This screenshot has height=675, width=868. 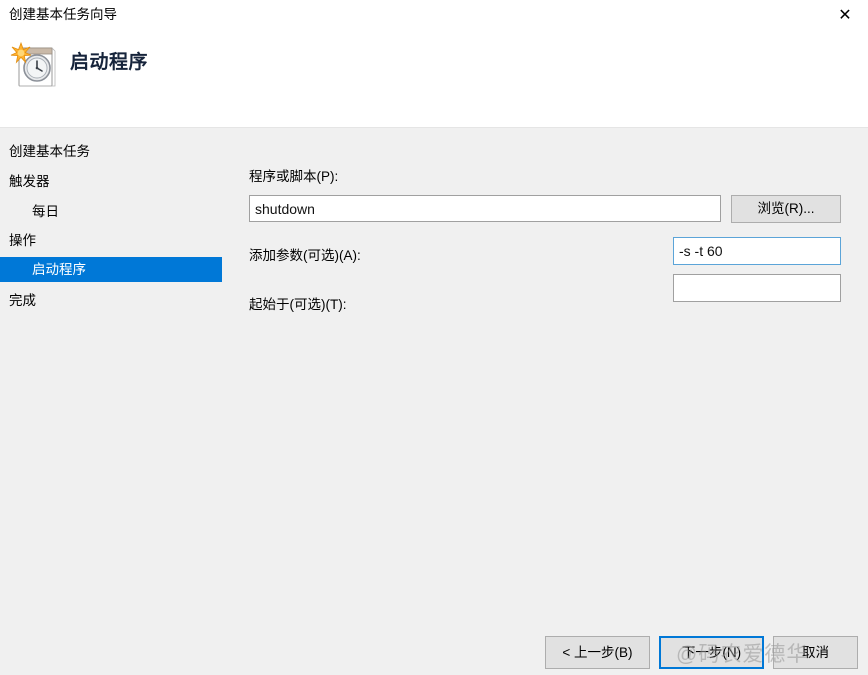 I want to click on close-icon: ✕, so click(x=845, y=14).